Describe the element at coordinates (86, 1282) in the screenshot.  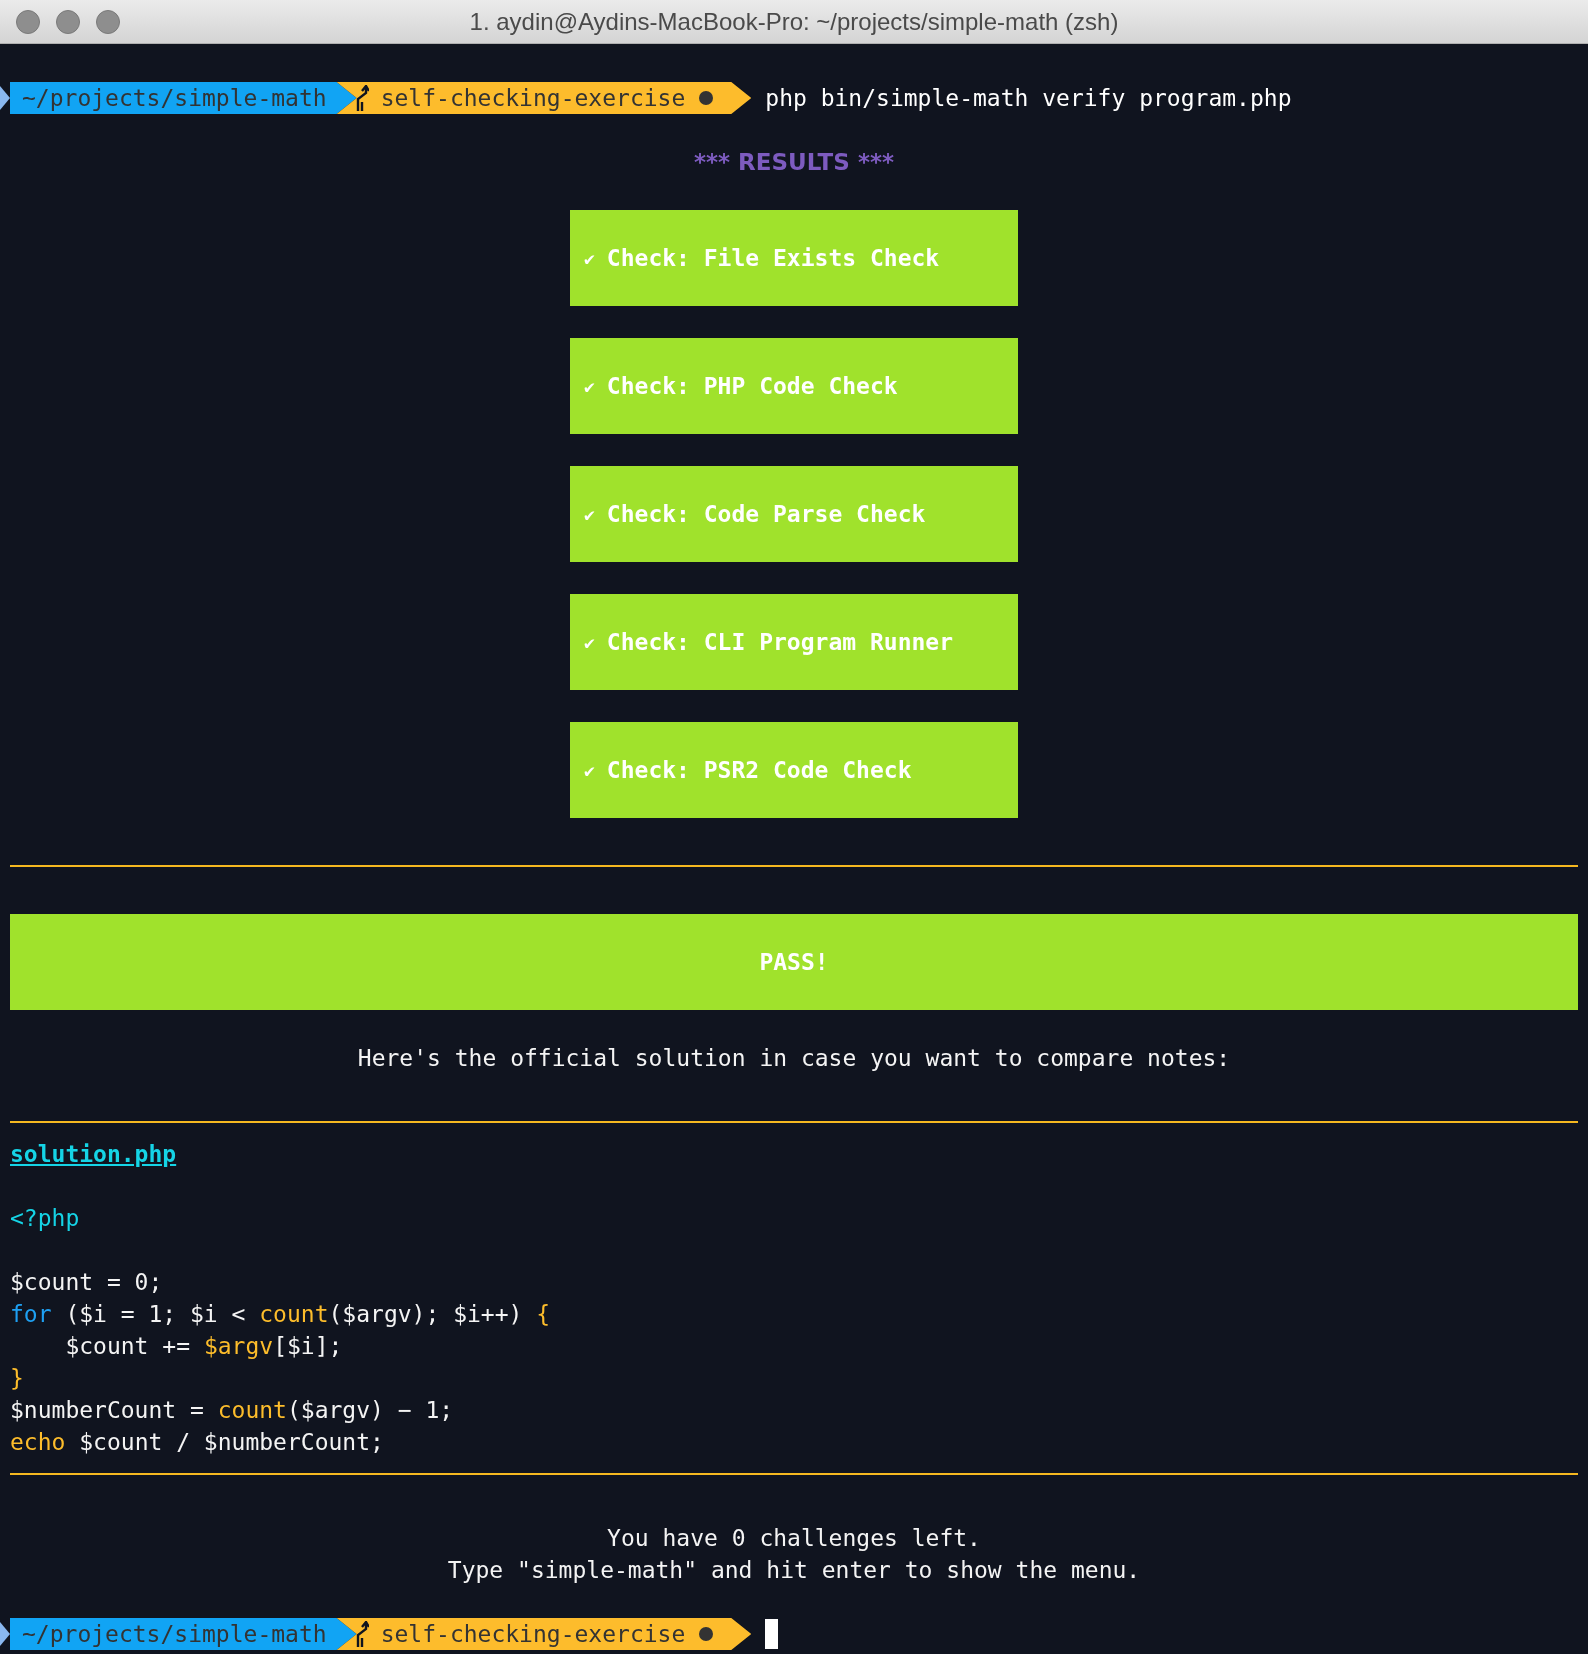
I see `code-line: $count = 0;` at that location.